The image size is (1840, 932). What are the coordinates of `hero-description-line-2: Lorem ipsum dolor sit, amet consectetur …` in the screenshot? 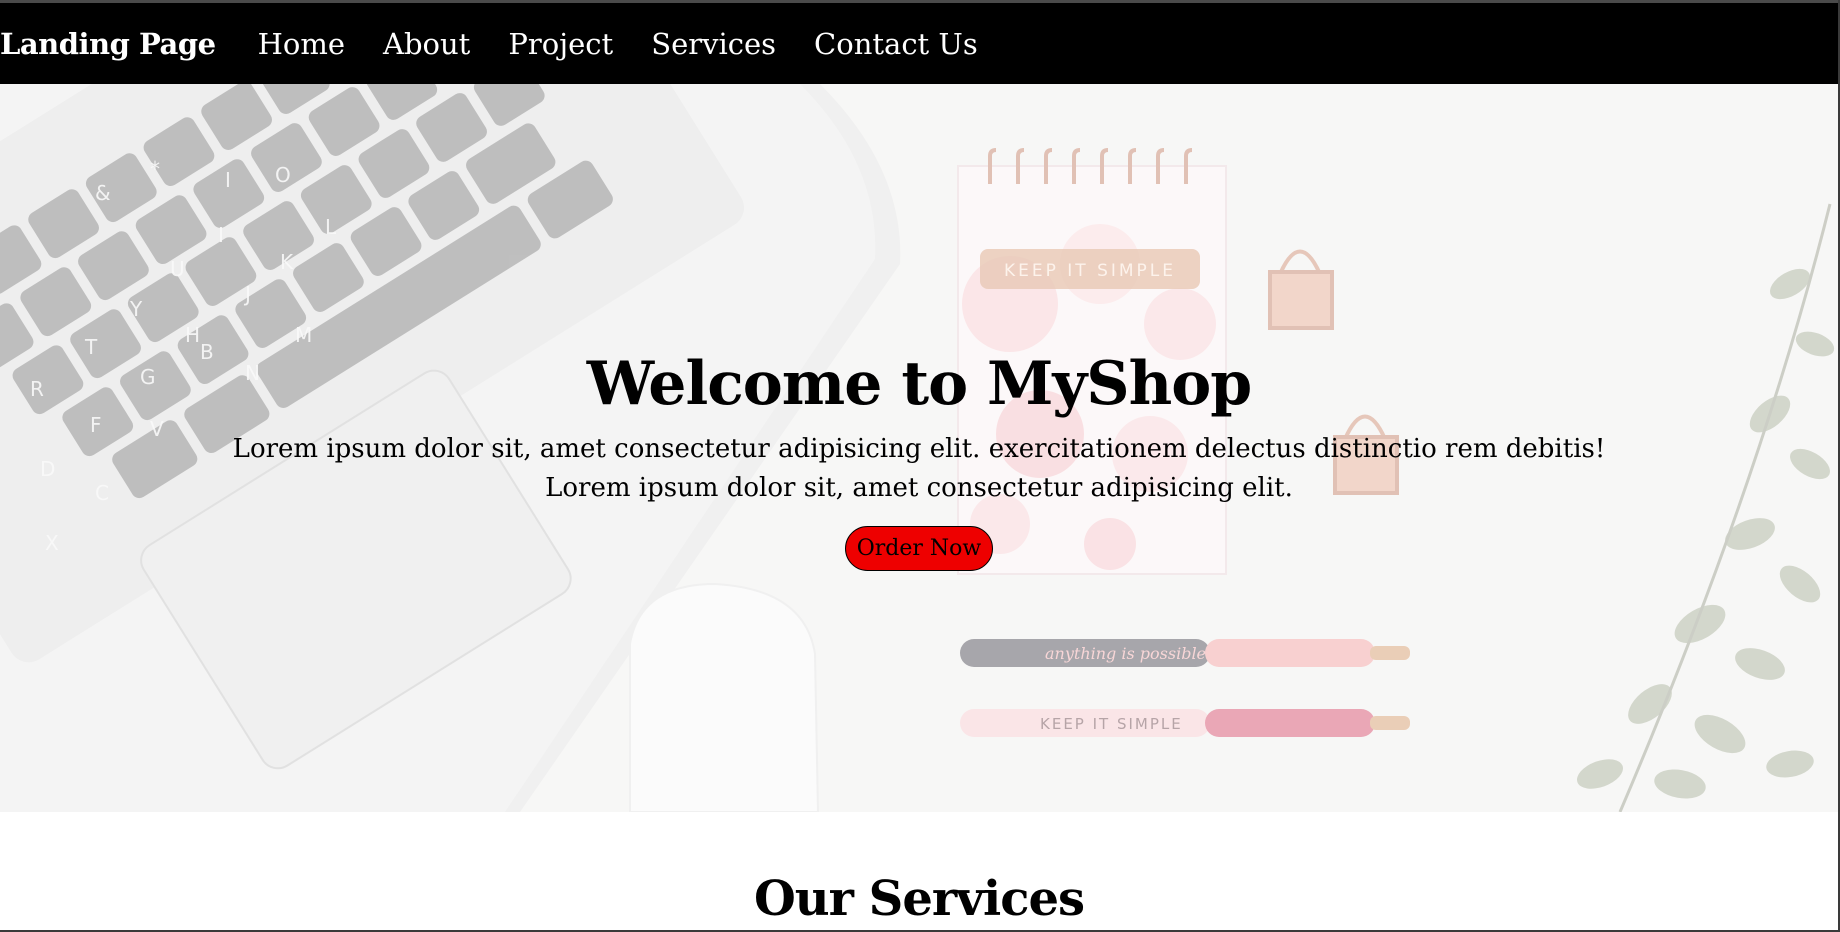 It's located at (919, 488).